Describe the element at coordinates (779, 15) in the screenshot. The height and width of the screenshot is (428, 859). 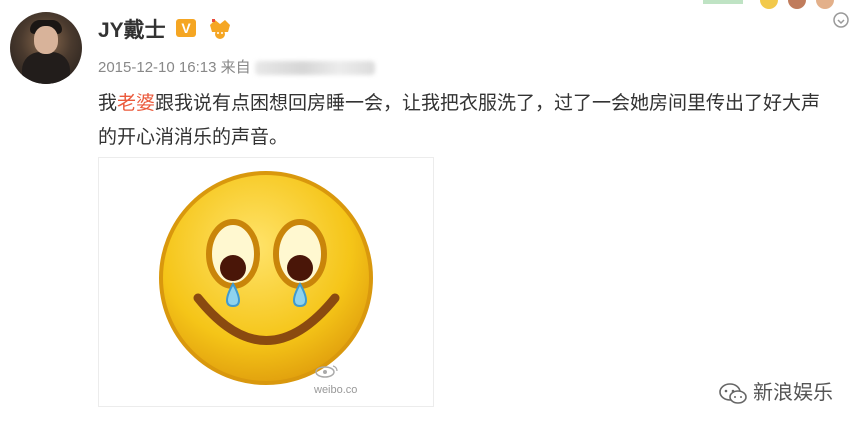
I see `top-right-reactions` at that location.